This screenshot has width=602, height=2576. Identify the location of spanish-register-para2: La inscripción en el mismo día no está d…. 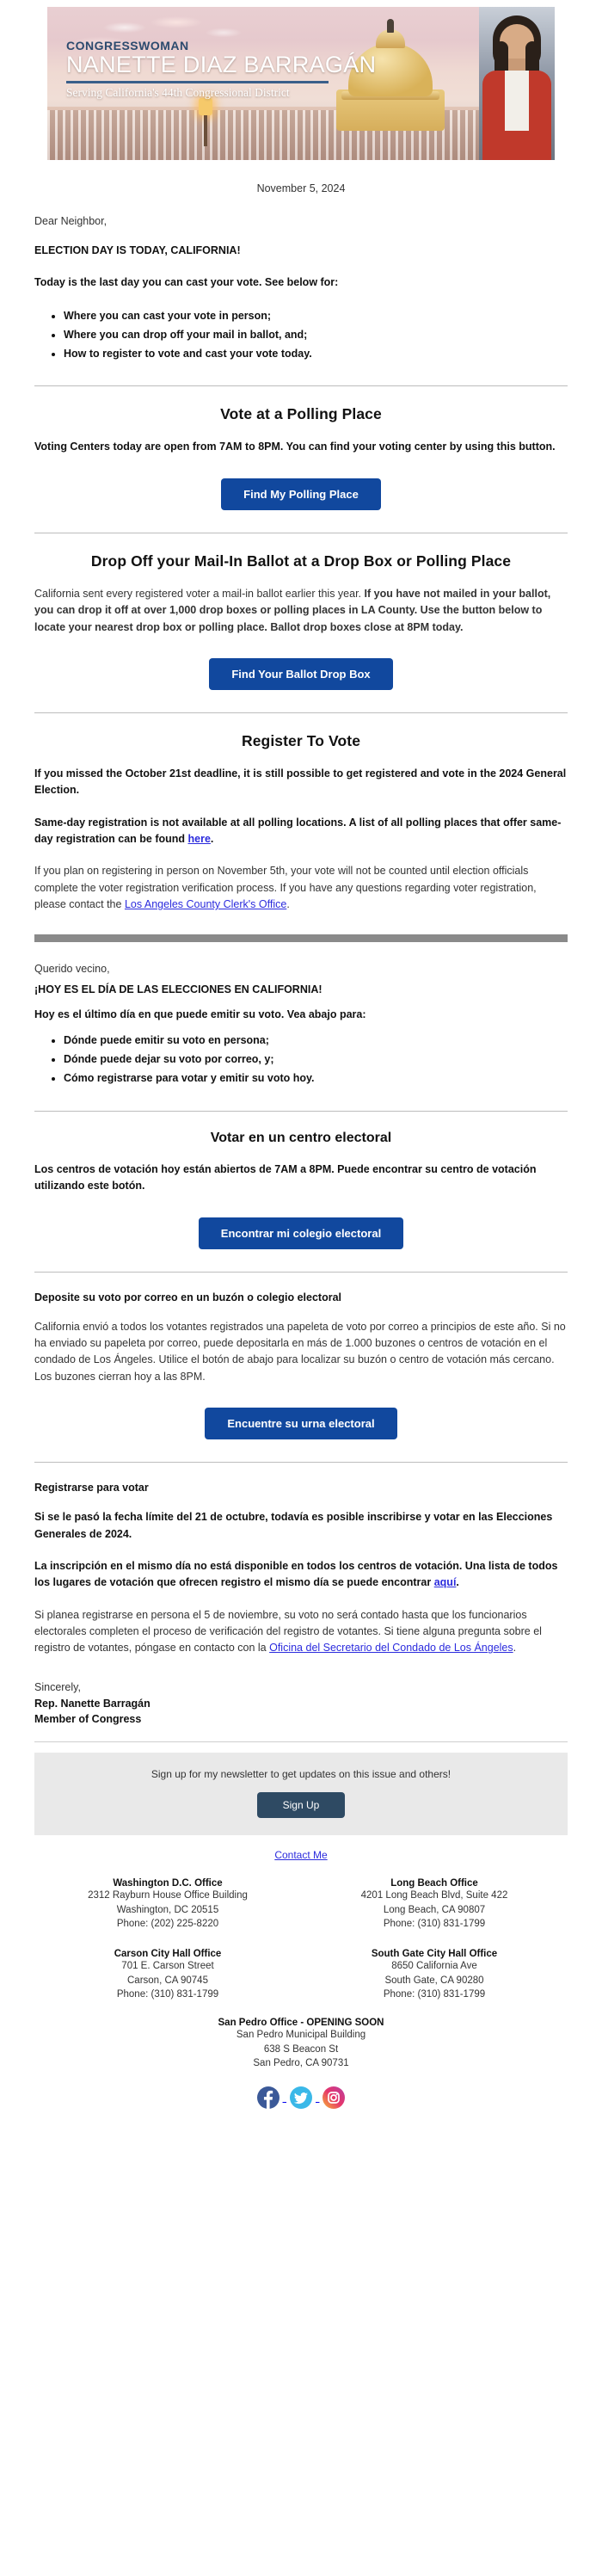
(301, 1575).